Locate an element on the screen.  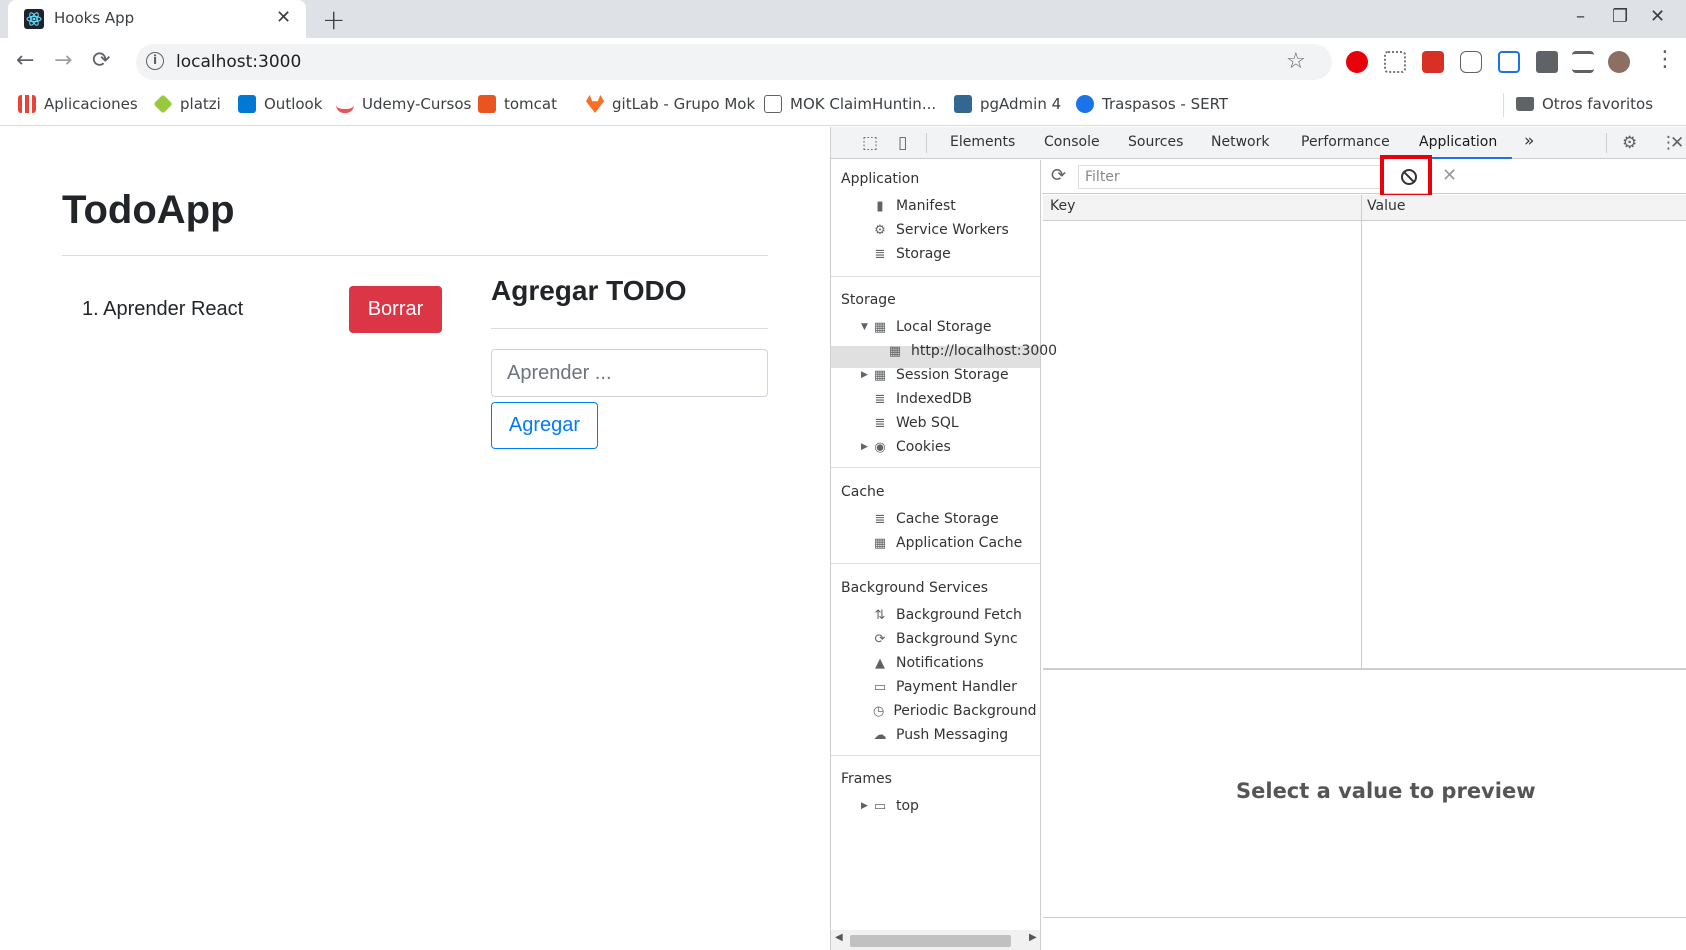
sidebar-item-push-messaging: ☁ Push Messaging is located at coordinates (941, 735).